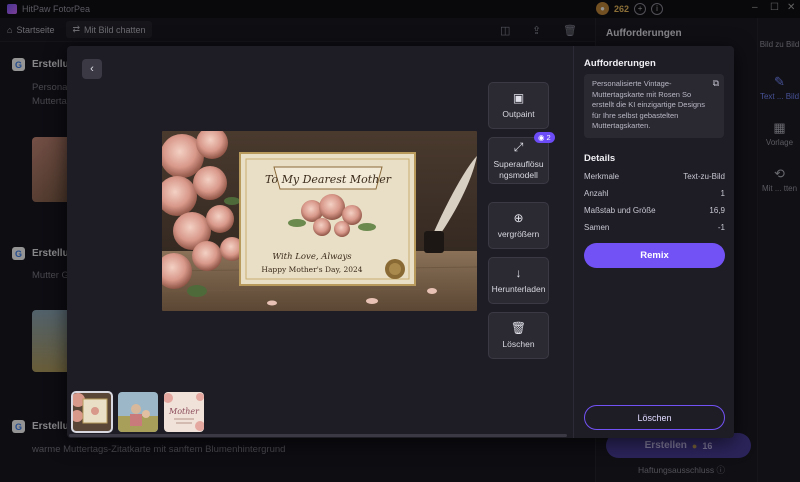 The width and height of the screenshot is (800, 482). Describe the element at coordinates (518, 114) in the screenshot. I see `outpaint-label: Outpaint` at that location.